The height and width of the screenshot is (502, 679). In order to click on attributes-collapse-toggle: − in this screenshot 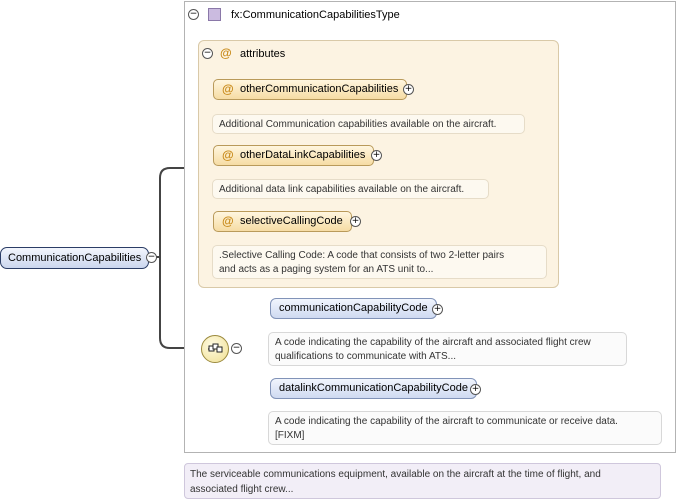, I will do `click(207, 53)`.